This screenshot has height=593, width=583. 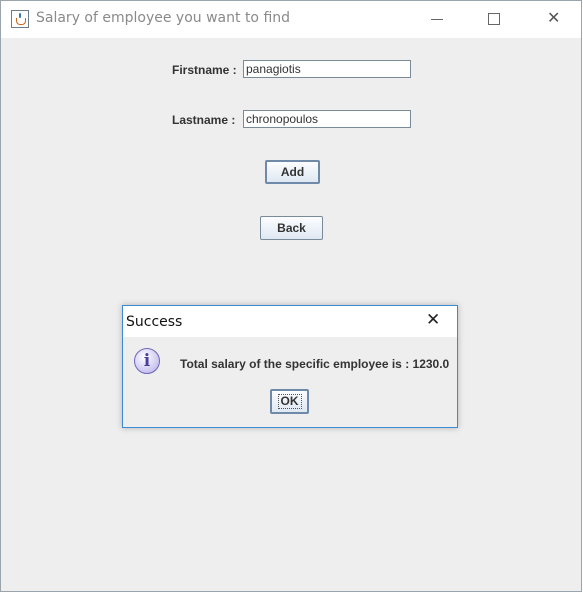 What do you see at coordinates (20, 19) in the screenshot?
I see `java-app-icon` at bounding box center [20, 19].